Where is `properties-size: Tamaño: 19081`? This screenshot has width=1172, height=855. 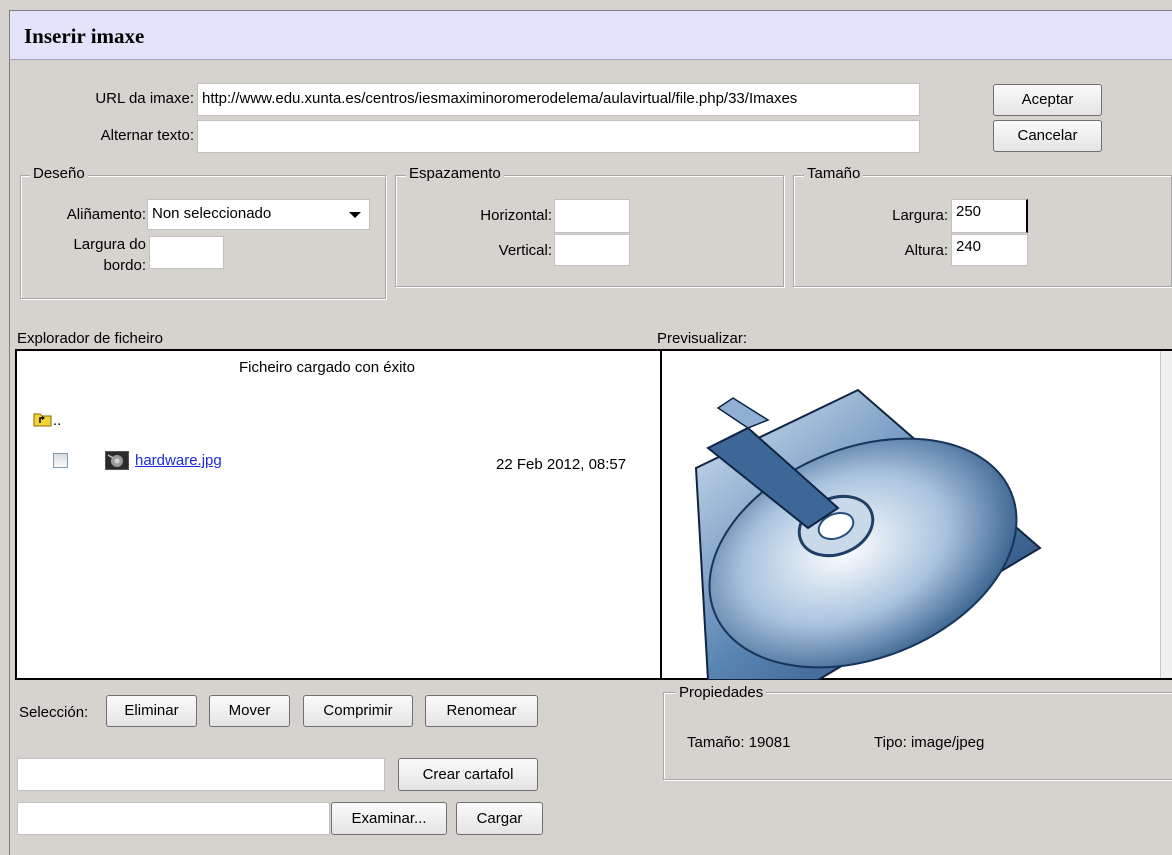 properties-size: Tamaño: 19081 is located at coordinates (738, 742).